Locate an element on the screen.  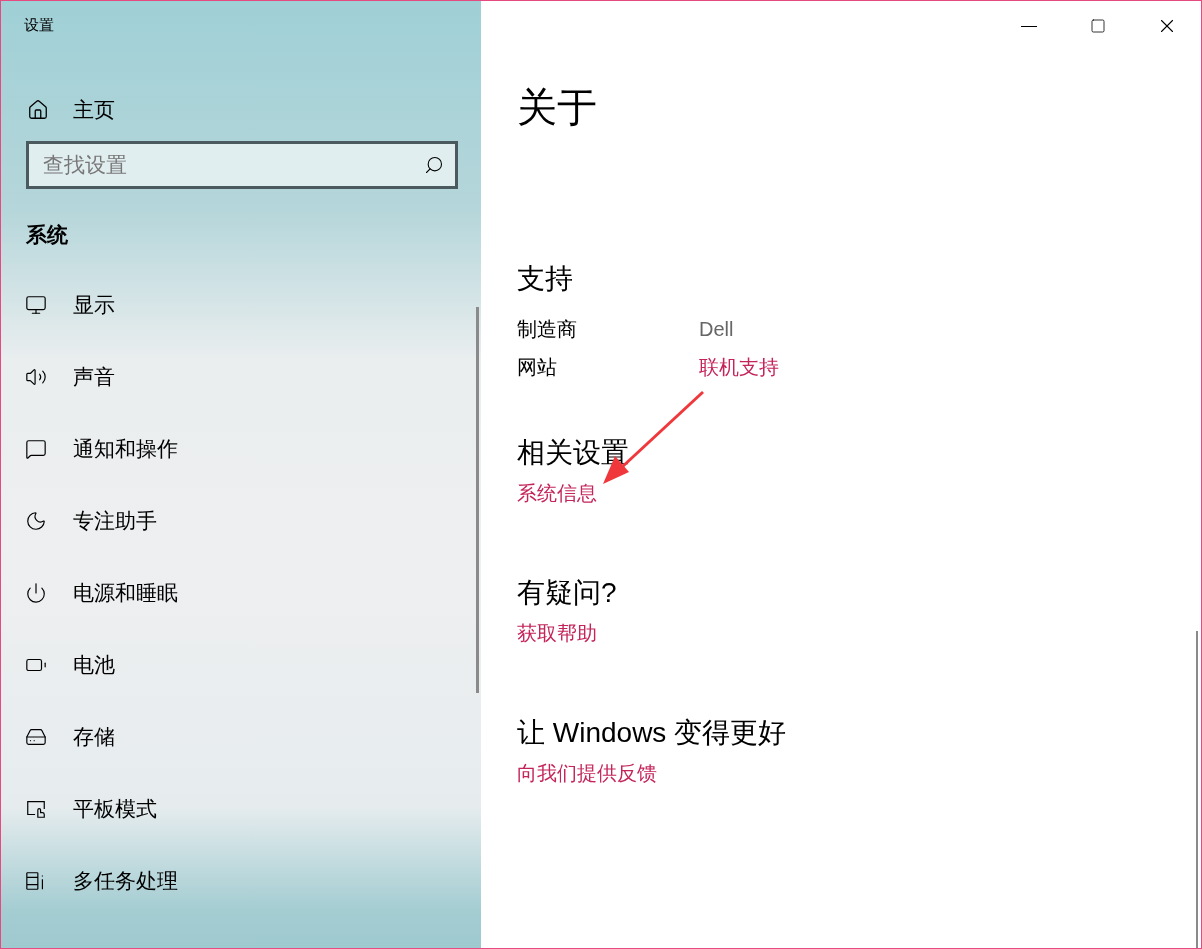
sidebar-item: 显示 is located at coordinates (58, 304).